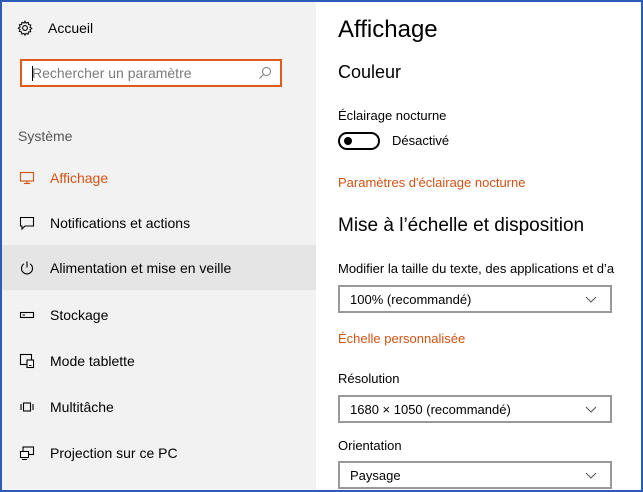 The width and height of the screenshot is (643, 492). Describe the element at coordinates (461, 225) in the screenshot. I see `section-title-scale-layout: Mise à l’échelle et disposition` at that location.